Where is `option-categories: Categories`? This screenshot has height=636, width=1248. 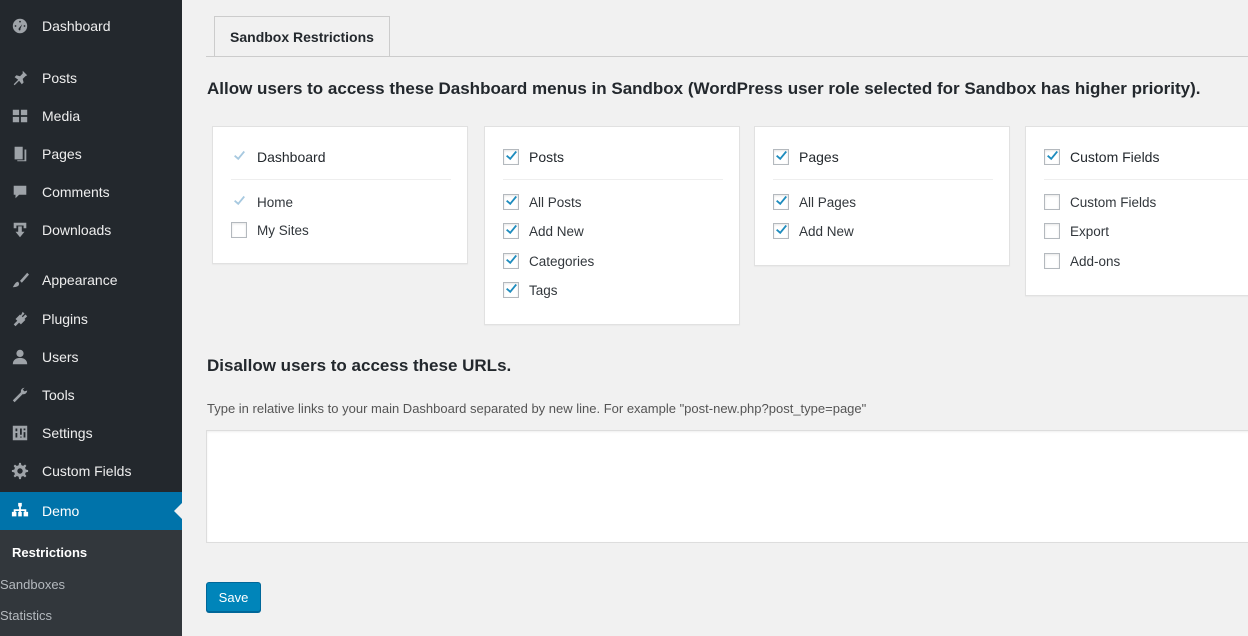
option-categories: Categories is located at coordinates (548, 261).